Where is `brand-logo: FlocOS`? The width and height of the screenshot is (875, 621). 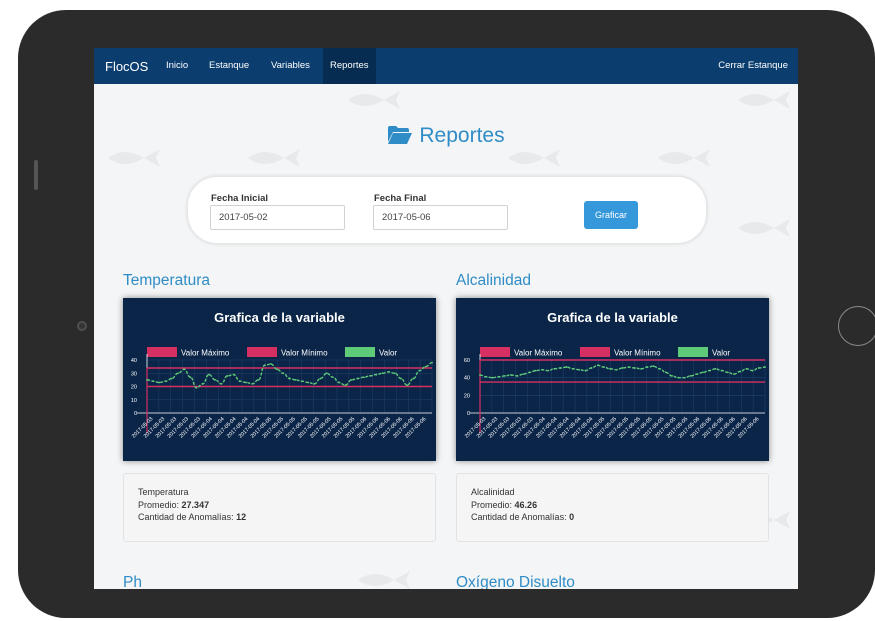 brand-logo: FlocOS is located at coordinates (126, 66).